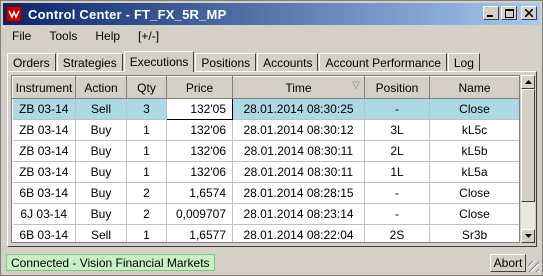  I want to click on cell-instrument: 6J 03-14, so click(44, 214).